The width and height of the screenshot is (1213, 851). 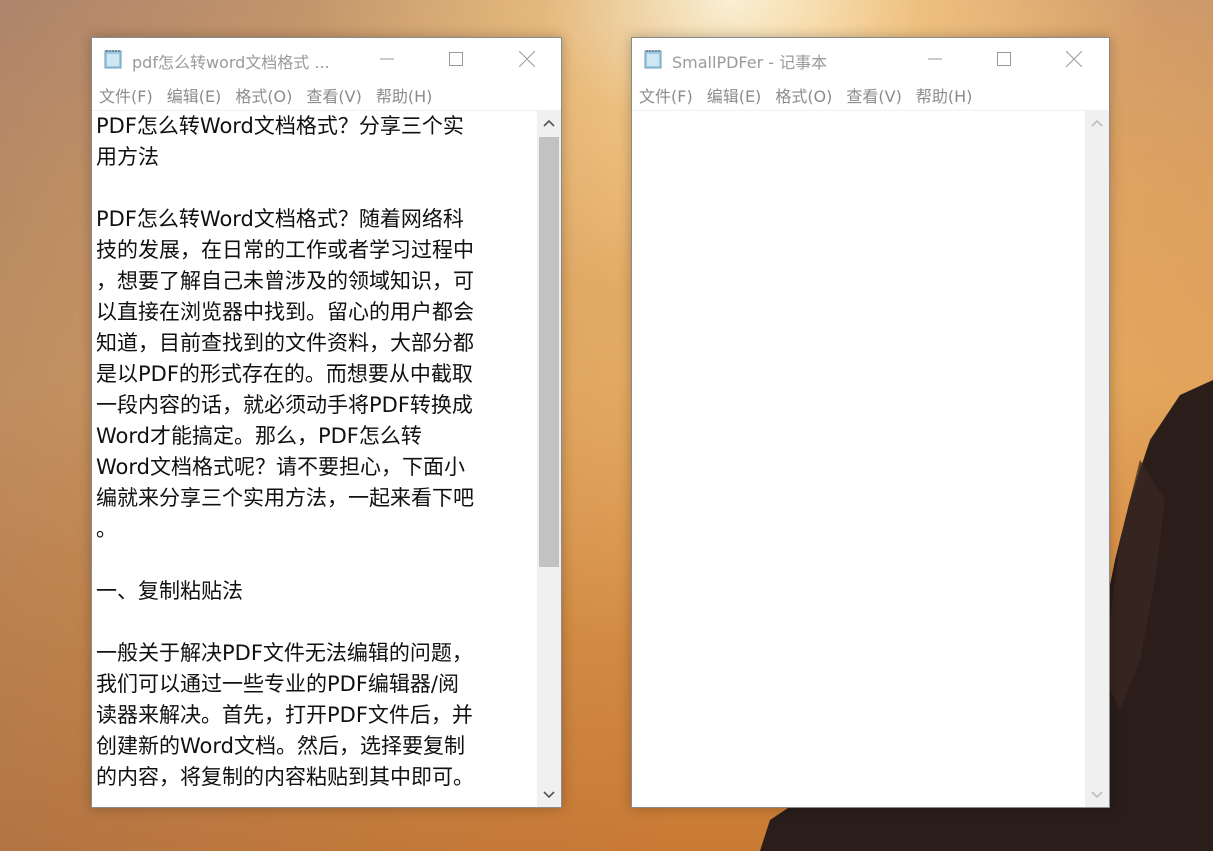 I want to click on title-bar: SmallPDFer - 记事本, so click(x=870, y=59).